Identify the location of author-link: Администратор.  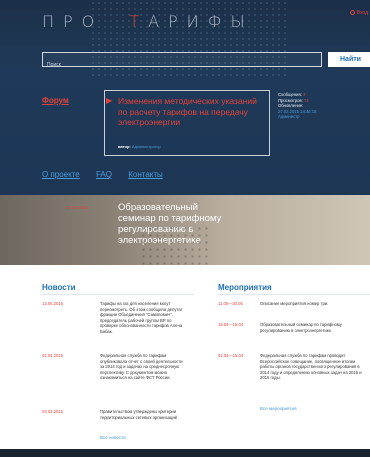
(146, 146).